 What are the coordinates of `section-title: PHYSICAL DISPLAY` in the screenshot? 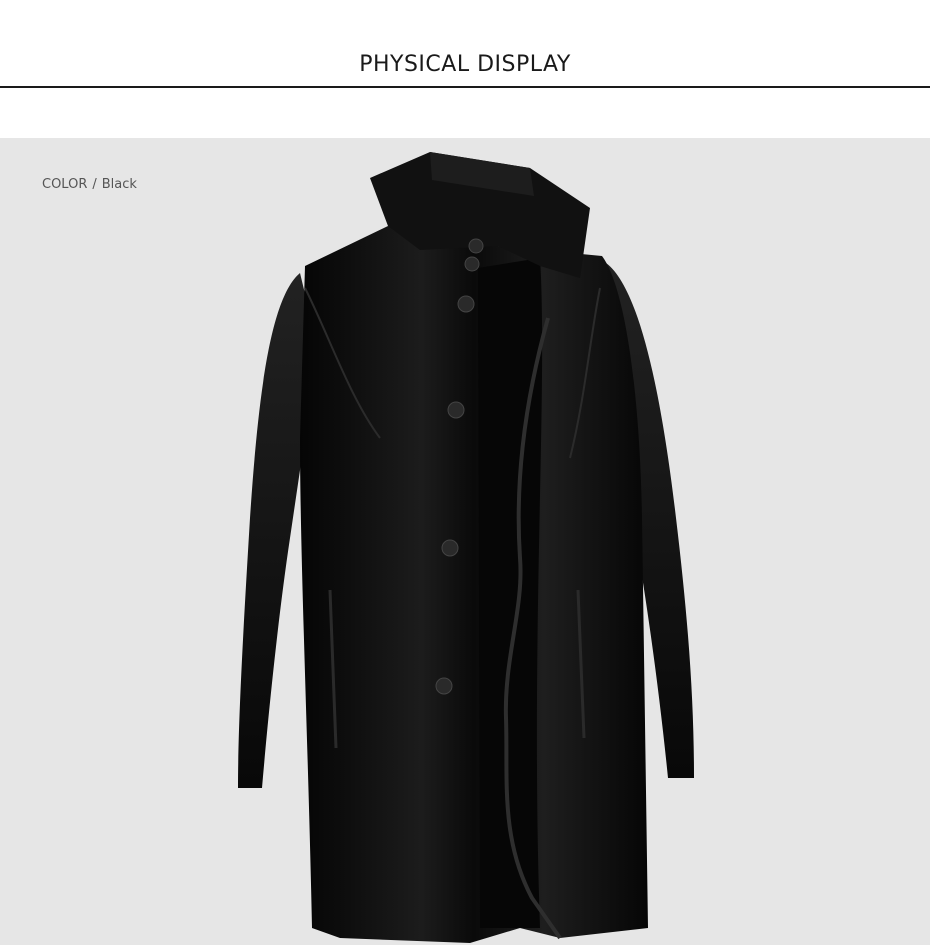 It's located at (465, 64).